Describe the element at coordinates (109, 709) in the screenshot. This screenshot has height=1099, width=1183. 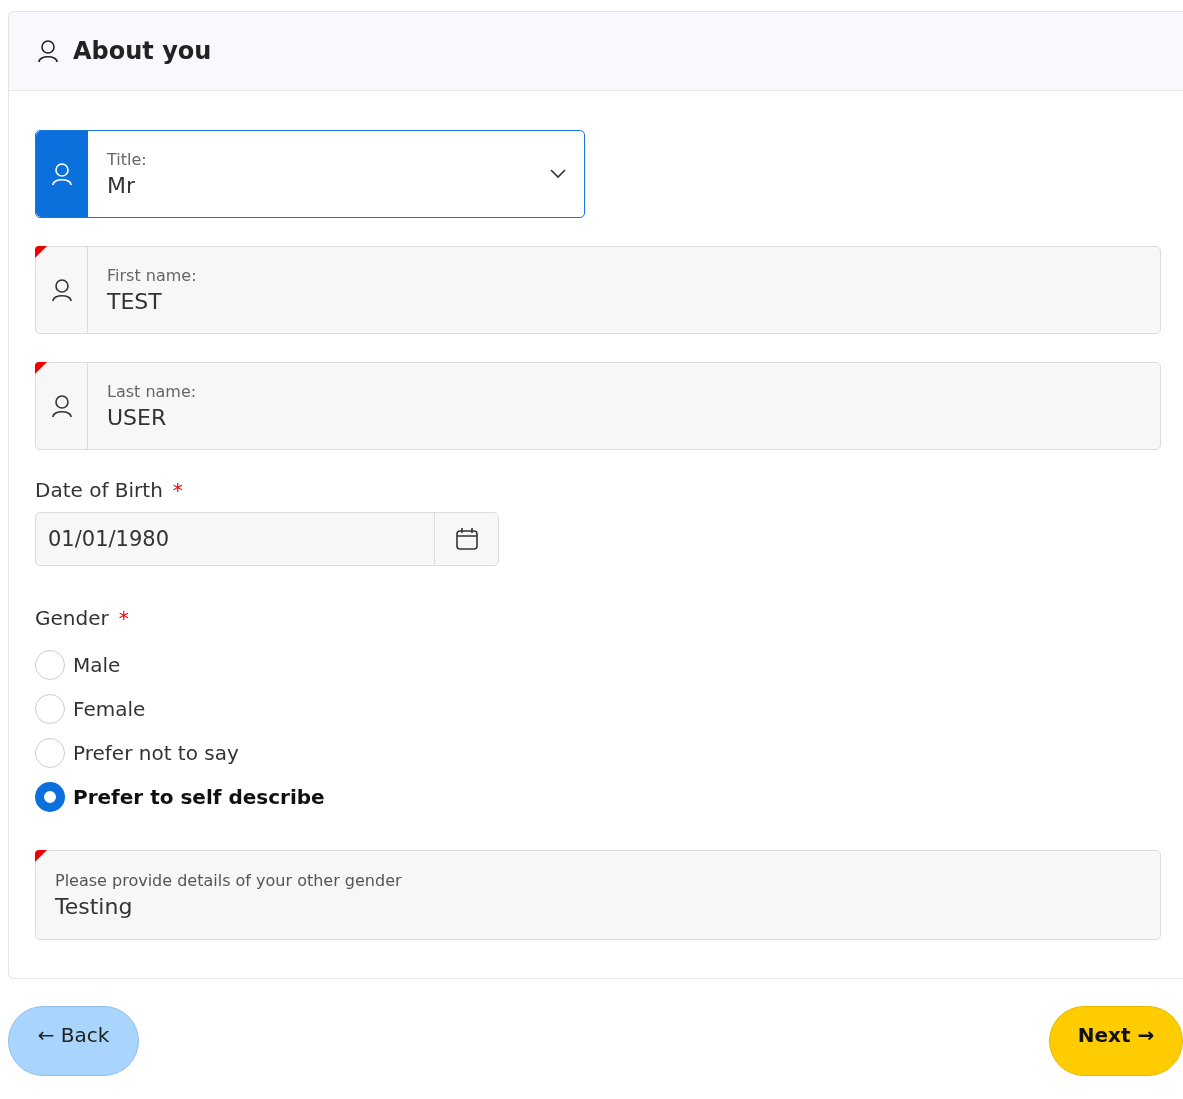
I see `radio-label: Female` at that location.